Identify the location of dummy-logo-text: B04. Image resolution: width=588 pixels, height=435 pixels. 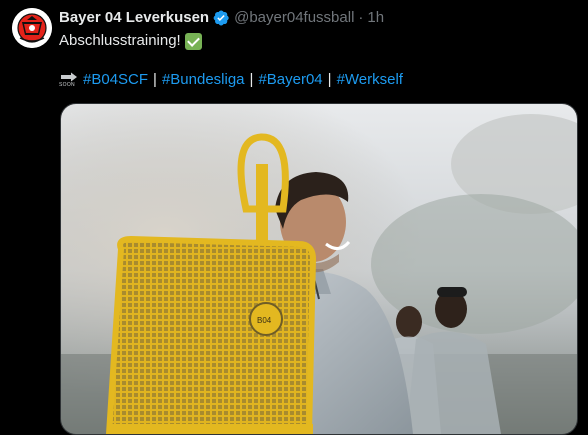
(264, 320).